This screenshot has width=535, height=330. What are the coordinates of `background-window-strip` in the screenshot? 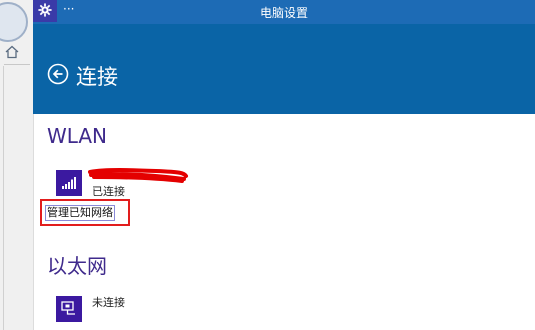 It's located at (17, 165).